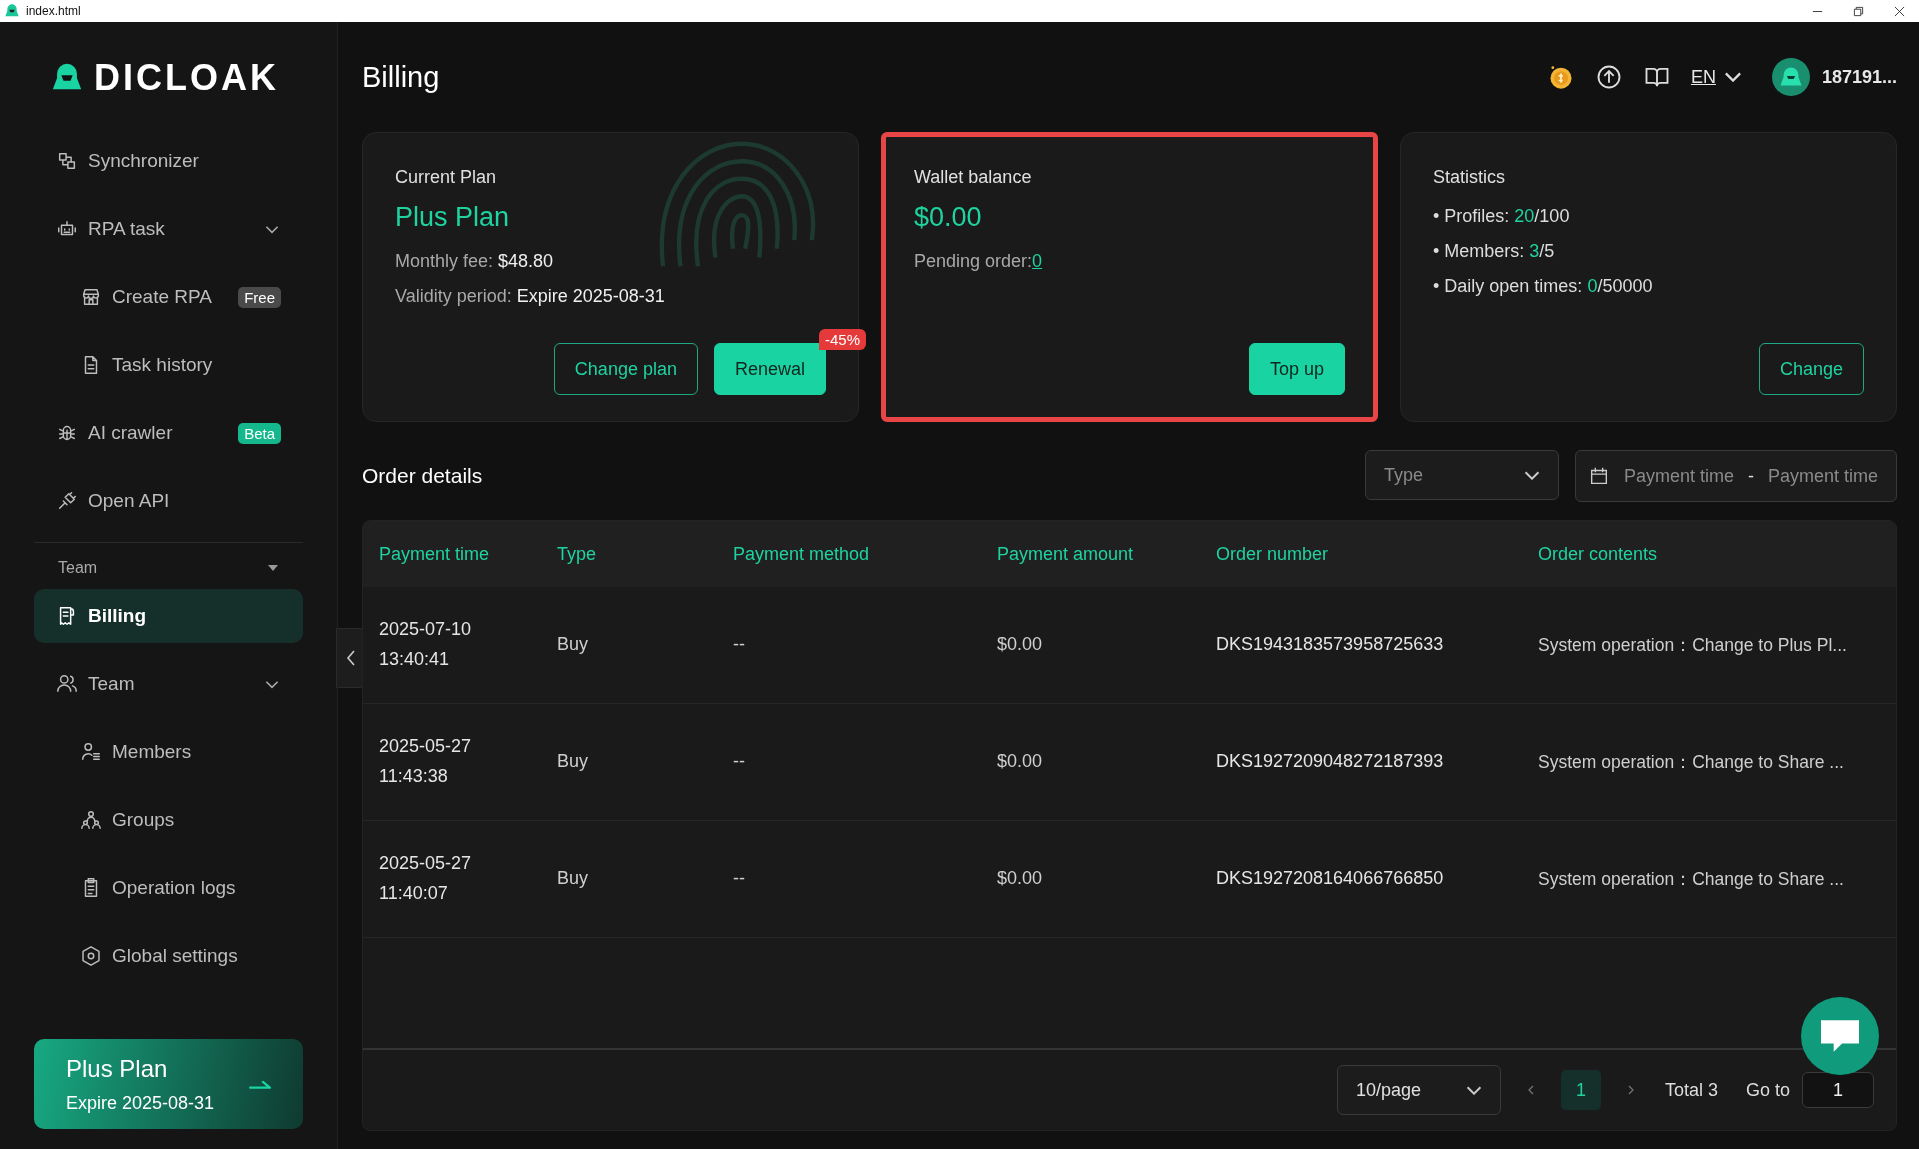  Describe the element at coordinates (1840, 1036) in the screenshot. I see `chat-bubble-icon` at that location.